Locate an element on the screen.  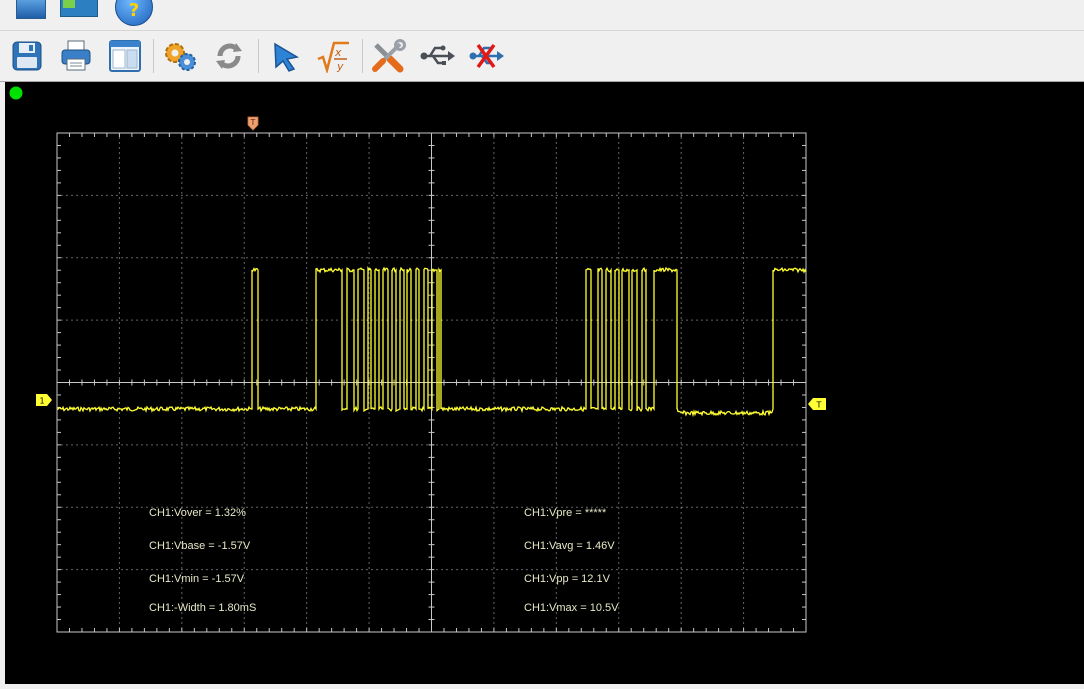
main-toolbar: x y is located at coordinates (542, 56).